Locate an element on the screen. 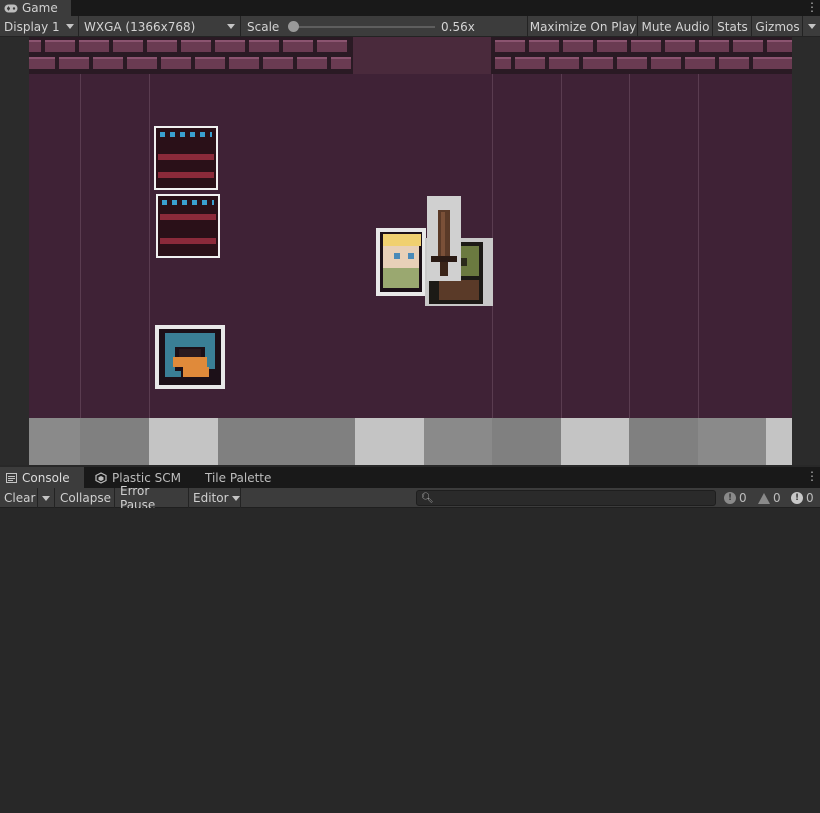 The image size is (820, 813). tab-tile-palette-label: Tile Palette is located at coordinates (238, 477).